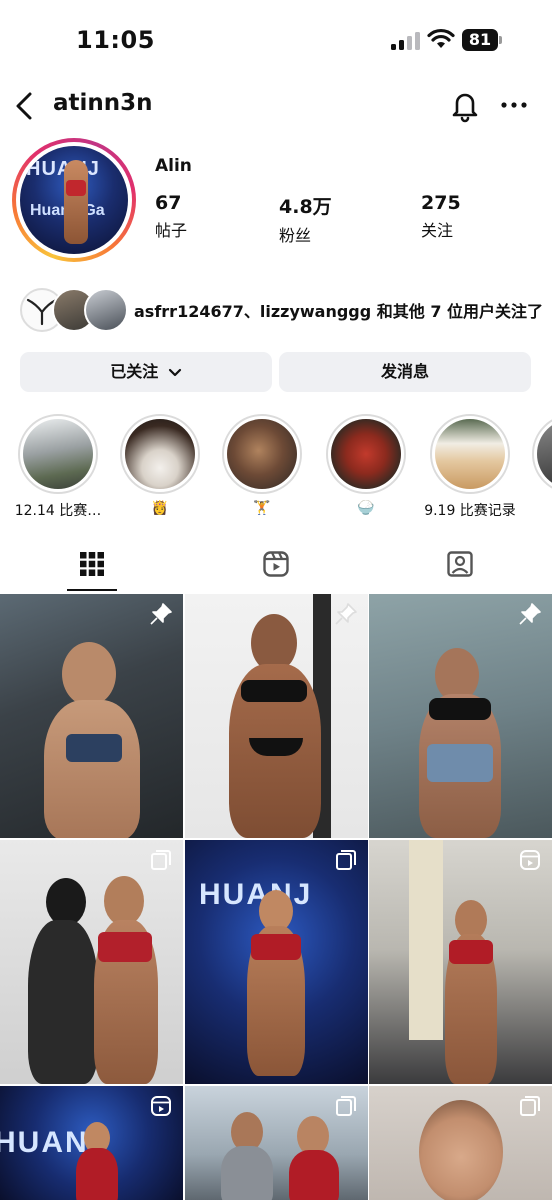 The image size is (552, 1200). Describe the element at coordinates (25, 106) in the screenshot. I see `back-arrow-icon` at that location.